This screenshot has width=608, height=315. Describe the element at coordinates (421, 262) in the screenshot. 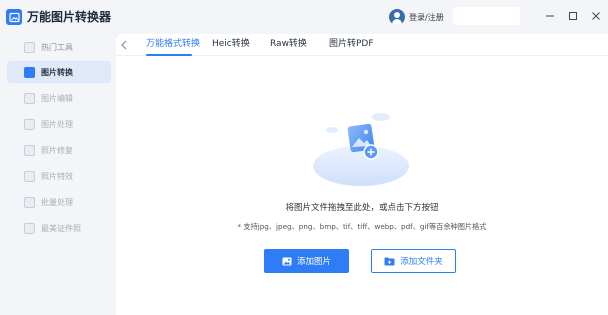

I see `add-folder-label: 添加文件夹` at that location.